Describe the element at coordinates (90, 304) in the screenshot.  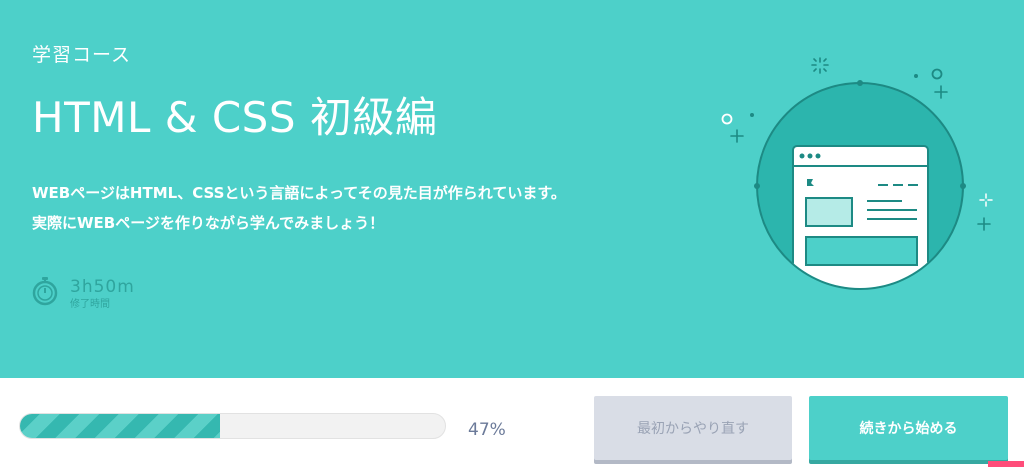
I see `duration-label: 修了時間` at that location.